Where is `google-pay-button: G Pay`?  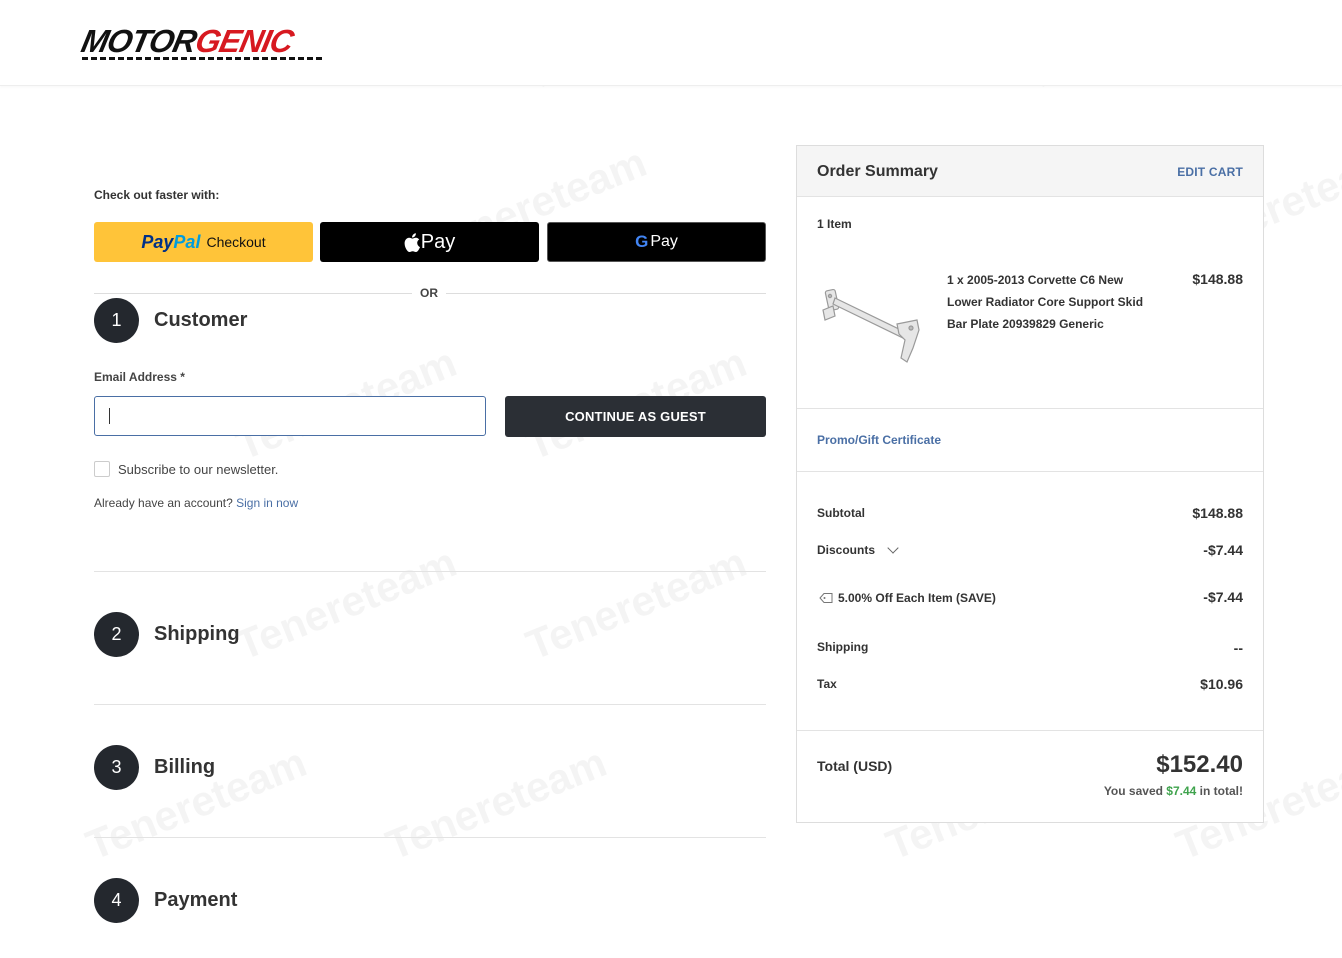
google-pay-button: G Pay is located at coordinates (656, 242).